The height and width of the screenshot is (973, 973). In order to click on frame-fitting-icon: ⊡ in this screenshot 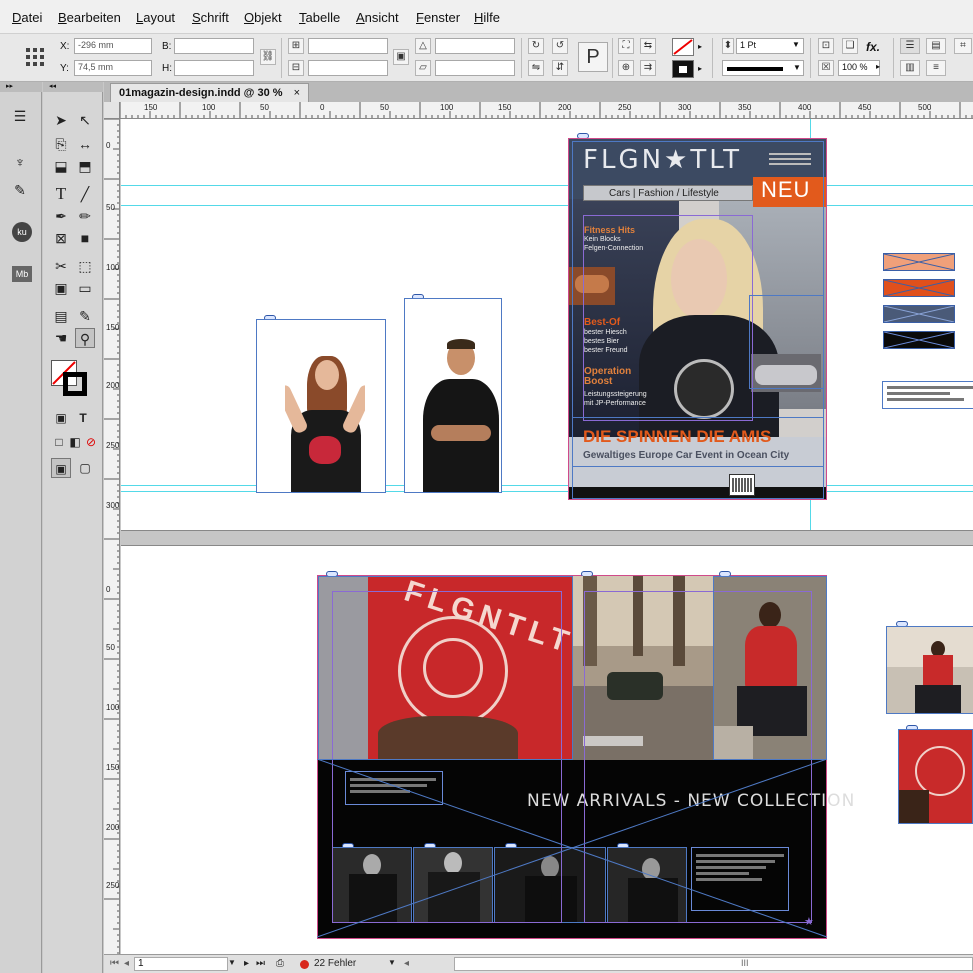, I will do `click(826, 46)`.